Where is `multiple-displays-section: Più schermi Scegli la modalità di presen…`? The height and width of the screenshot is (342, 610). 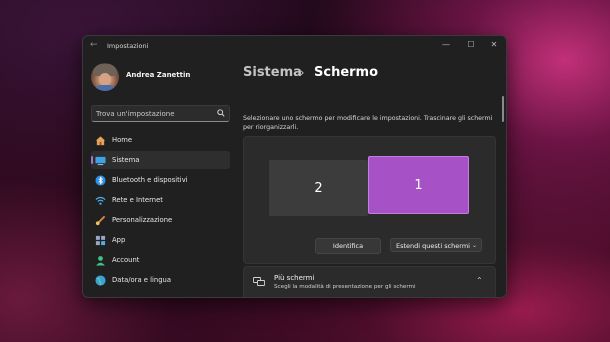 multiple-displays-section: Più schermi Scegli la modalità di presen… is located at coordinates (369, 281).